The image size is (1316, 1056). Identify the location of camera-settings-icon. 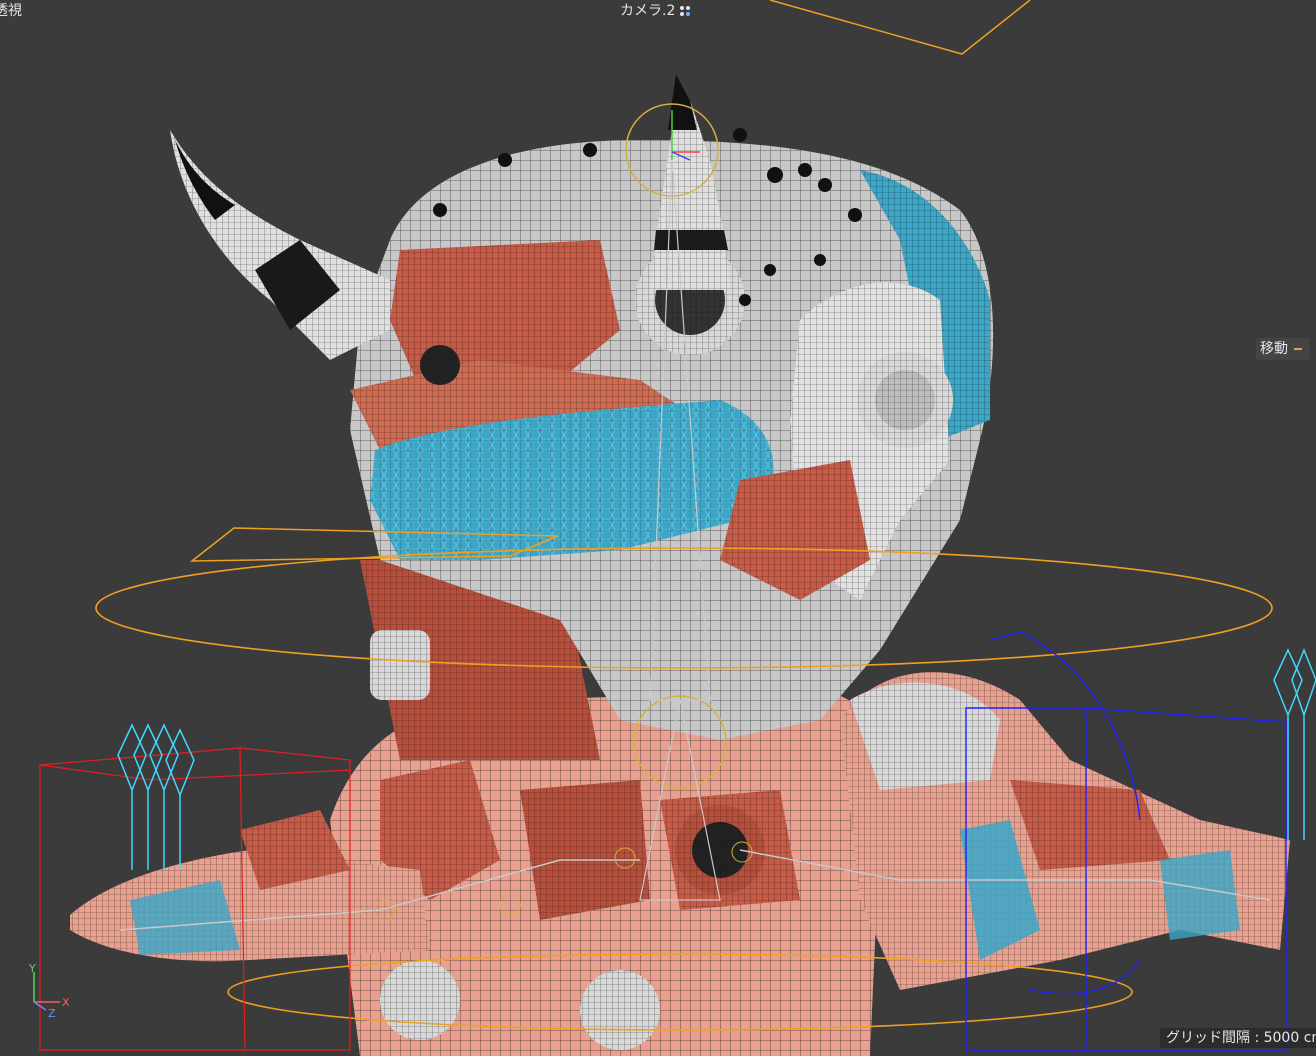
(685, 11).